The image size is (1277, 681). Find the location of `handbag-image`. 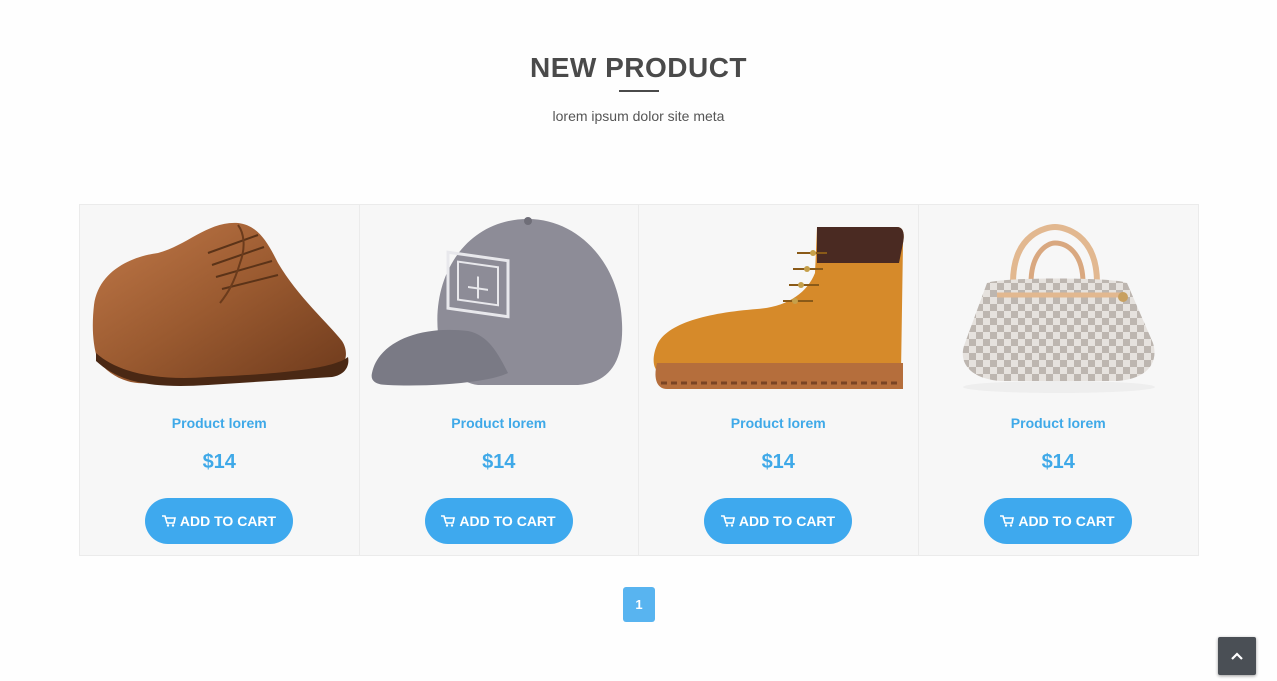

handbag-image is located at coordinates (1058, 308).